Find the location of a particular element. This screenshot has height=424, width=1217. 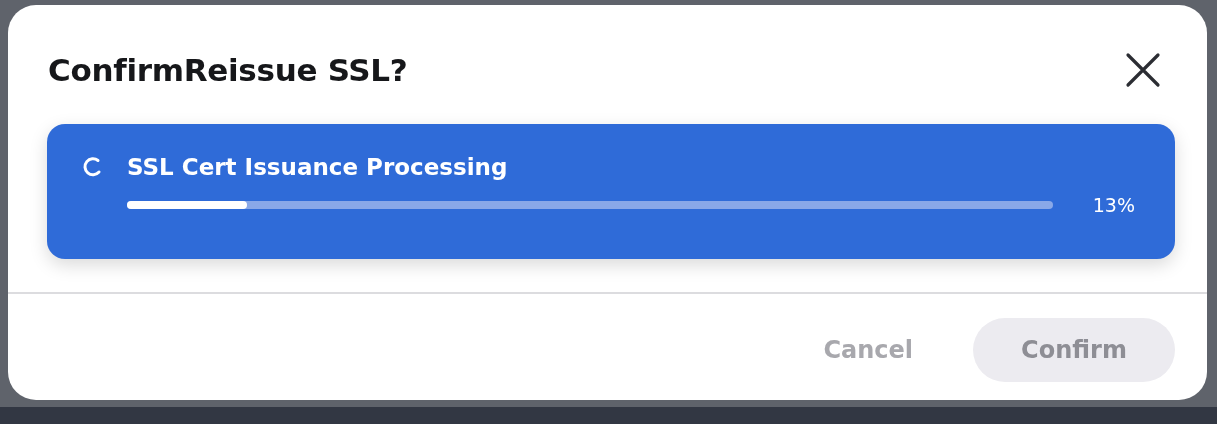

progress-percent: 13% is located at coordinates (1113, 205).